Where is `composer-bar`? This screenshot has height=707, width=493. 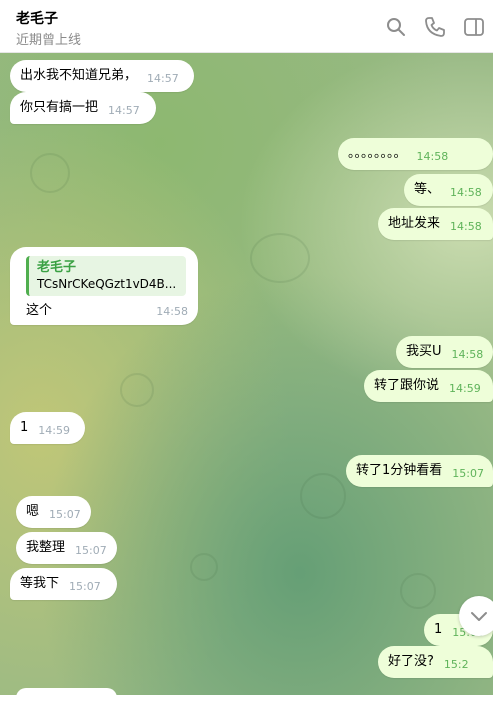 composer-bar is located at coordinates (246, 701).